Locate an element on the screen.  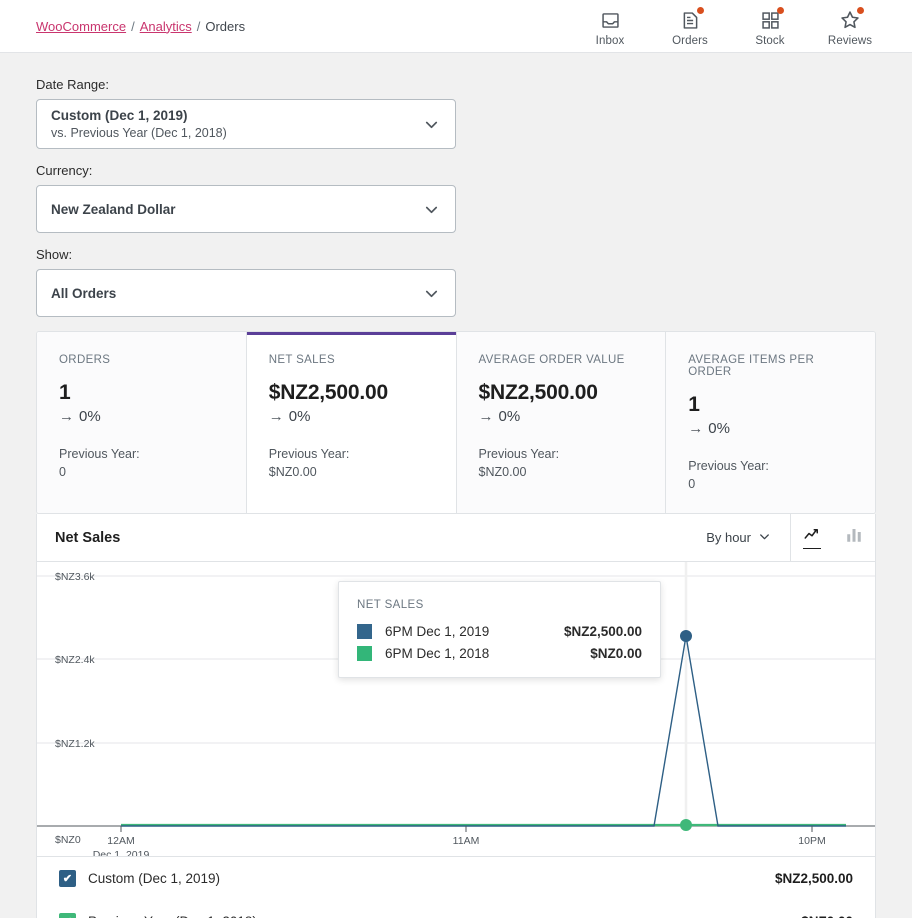
quick-nav: Inbox Orders Stock Reviews is located at coordinates (730, 26).